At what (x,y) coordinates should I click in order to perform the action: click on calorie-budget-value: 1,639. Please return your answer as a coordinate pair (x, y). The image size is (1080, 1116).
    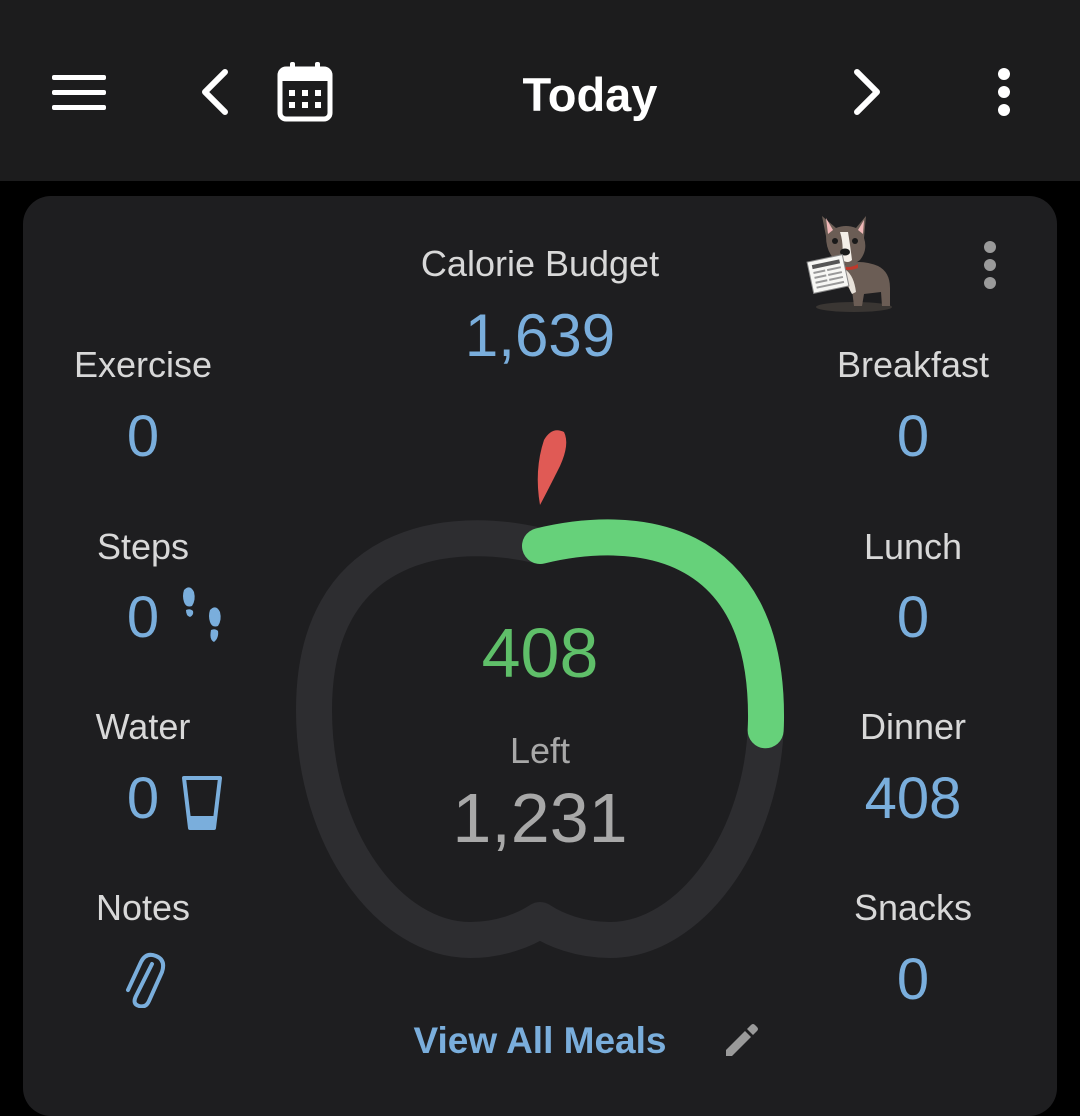
    Looking at the image, I should click on (540, 336).